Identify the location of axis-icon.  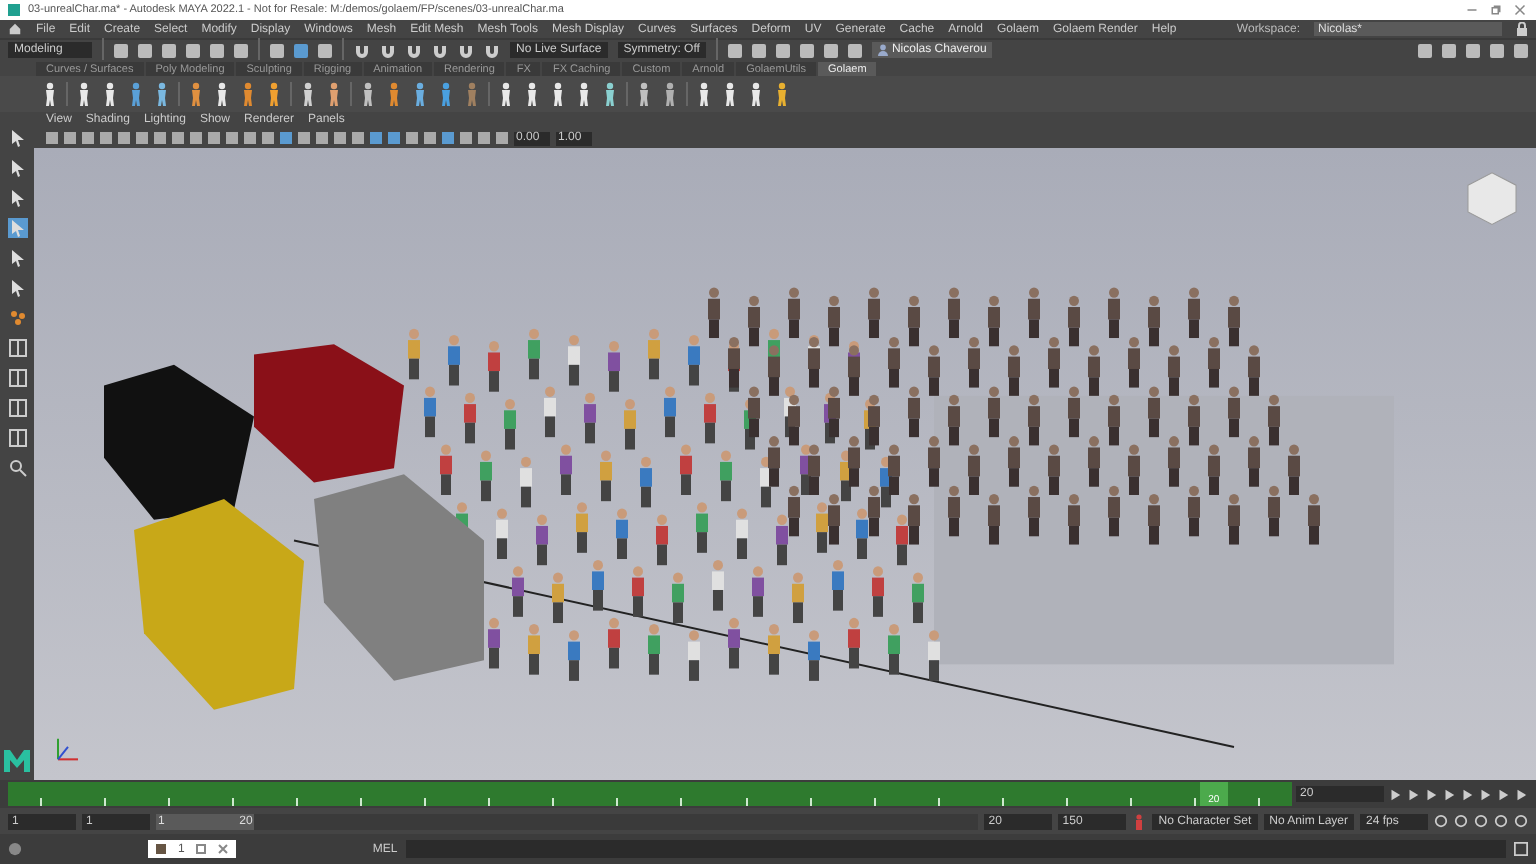
(67, 749).